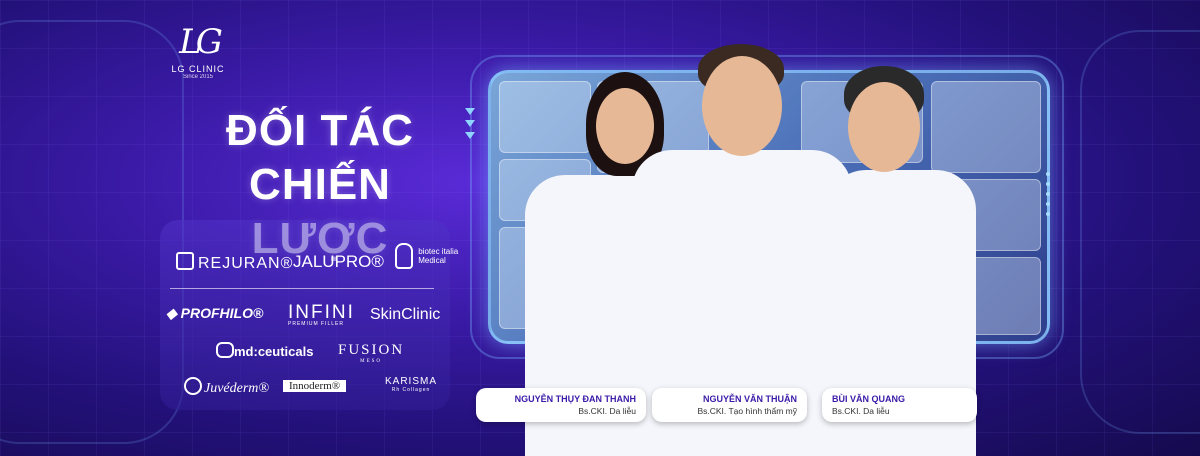 The width and height of the screenshot is (1200, 456). What do you see at coordinates (405, 314) in the screenshot?
I see `brand-skinclinic: SkinClinic` at bounding box center [405, 314].